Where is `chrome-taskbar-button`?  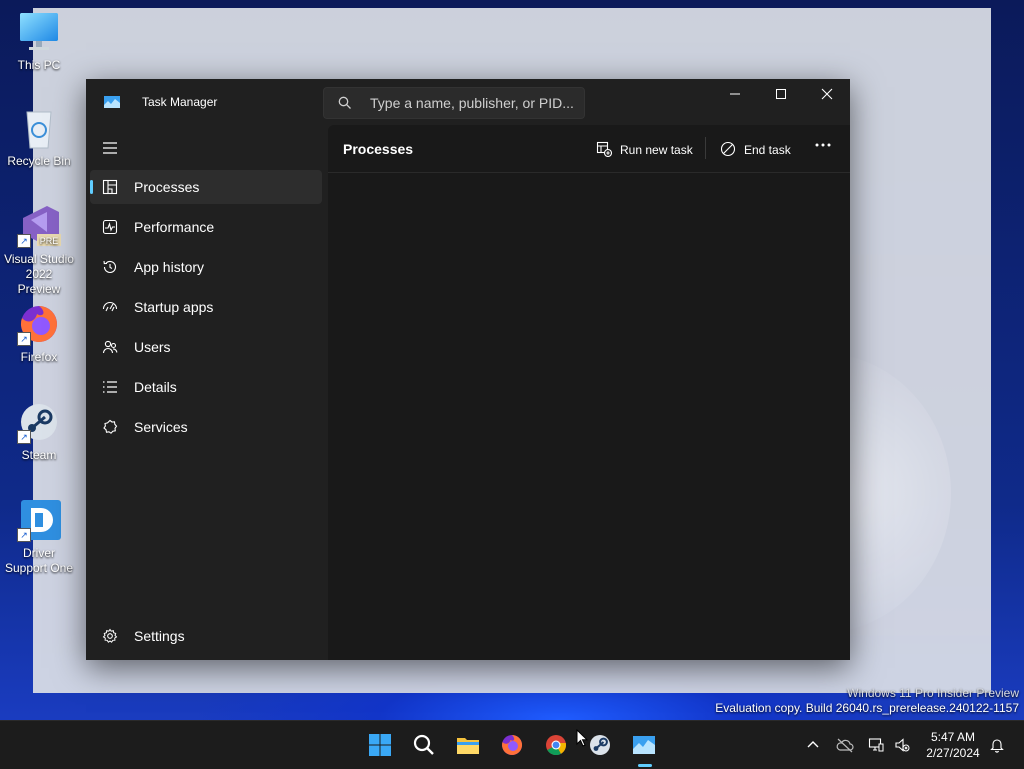
chrome-taskbar-button is located at coordinates (556, 745).